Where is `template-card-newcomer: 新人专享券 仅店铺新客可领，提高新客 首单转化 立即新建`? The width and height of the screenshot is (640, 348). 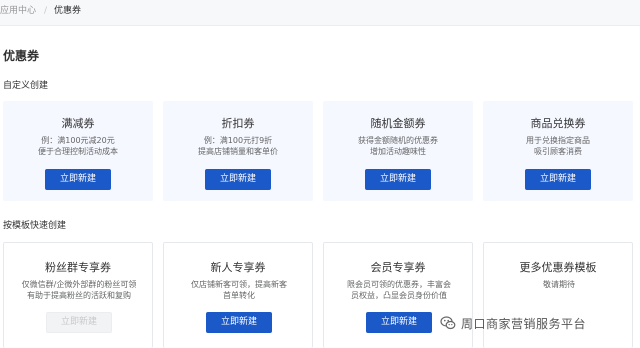 template-card-newcomer: 新人专享券 仅店铺新客可领，提高新客 首单转化 立即新建 is located at coordinates (238, 295).